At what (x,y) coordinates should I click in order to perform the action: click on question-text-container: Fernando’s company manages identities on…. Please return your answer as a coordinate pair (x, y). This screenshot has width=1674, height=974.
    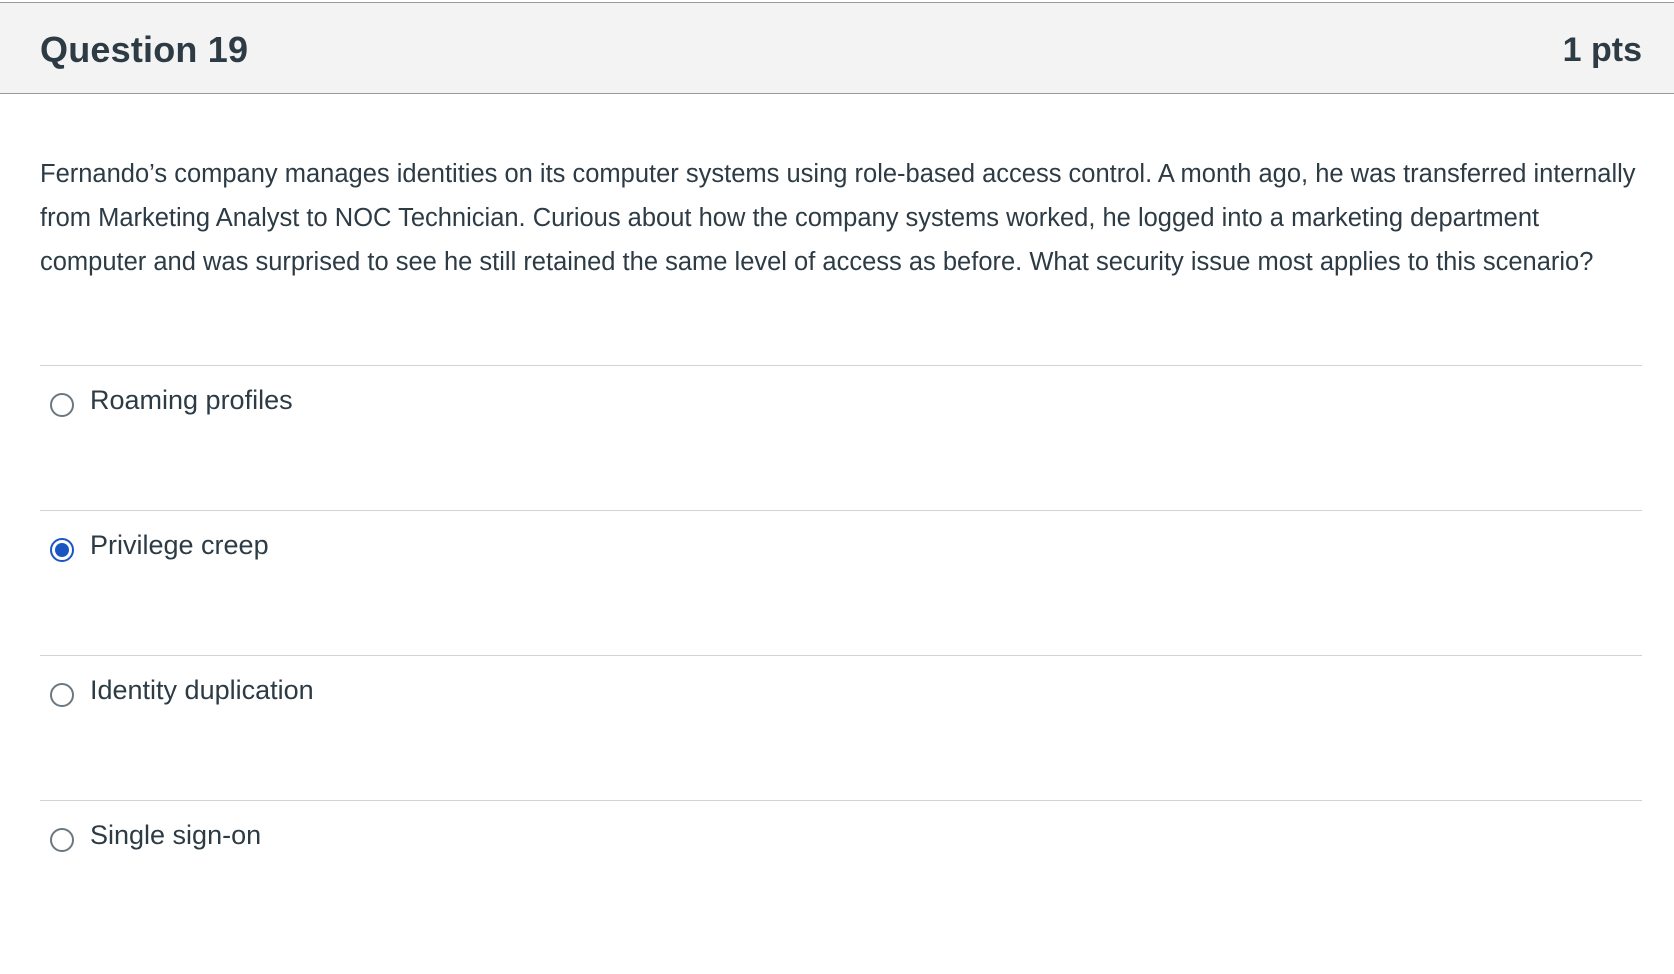
    Looking at the image, I should click on (840, 228).